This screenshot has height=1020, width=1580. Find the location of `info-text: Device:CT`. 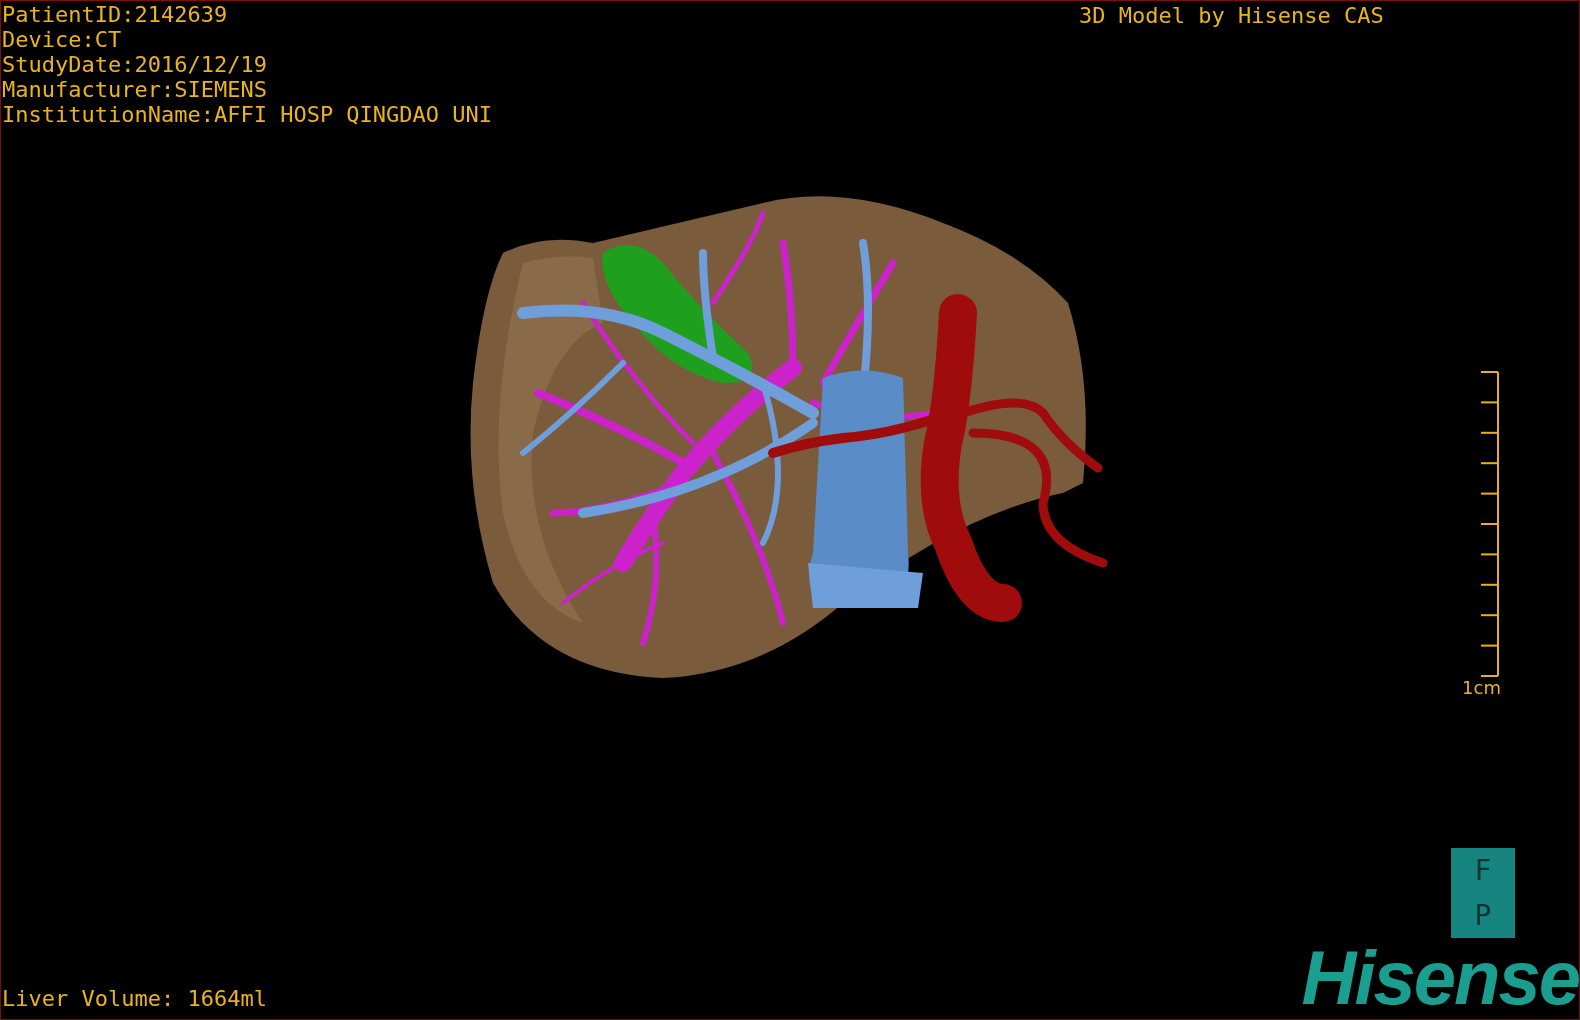

info-text: Device:CT is located at coordinates (62, 39).